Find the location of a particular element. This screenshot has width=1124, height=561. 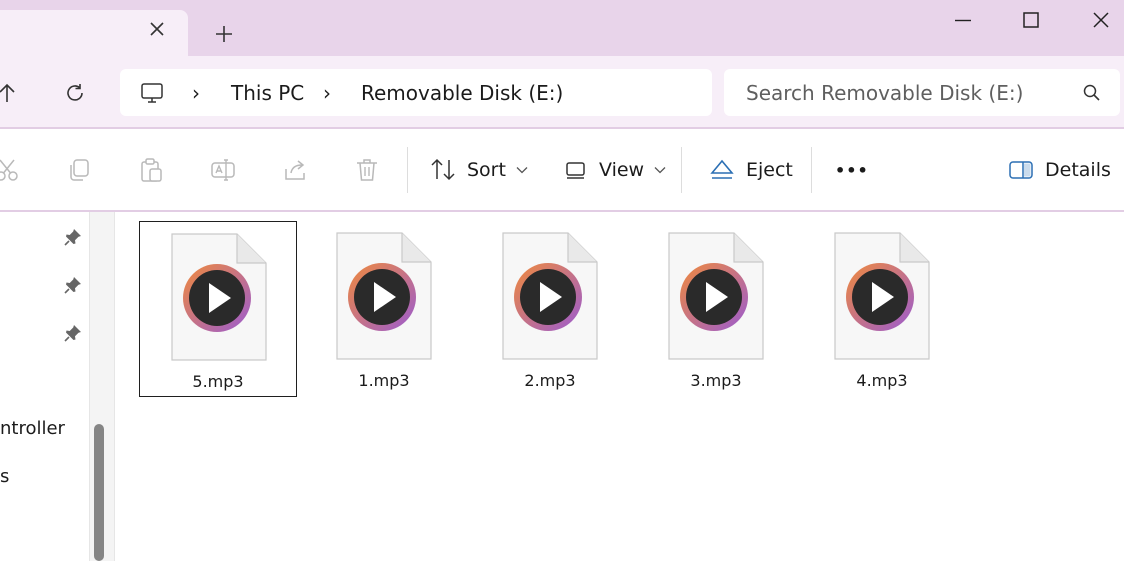

sidebar-item-partial: s is located at coordinates (4, 476).